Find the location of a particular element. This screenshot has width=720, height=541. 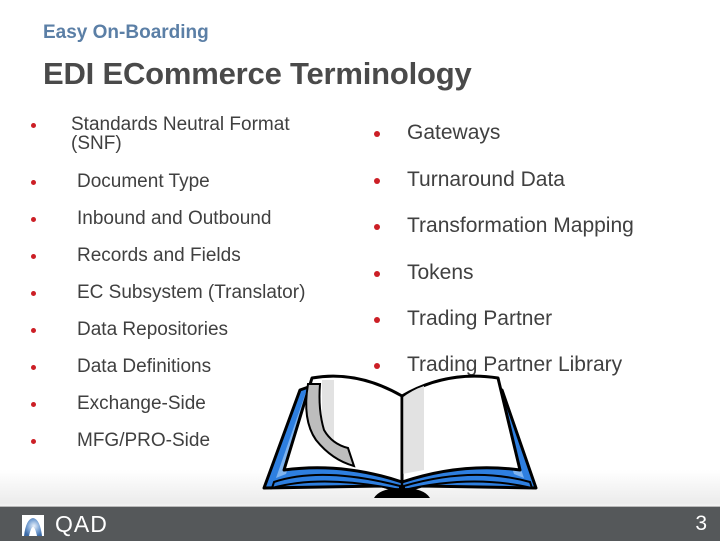

list-item-label: EC Subsystem (Translator) is located at coordinates (191, 292).